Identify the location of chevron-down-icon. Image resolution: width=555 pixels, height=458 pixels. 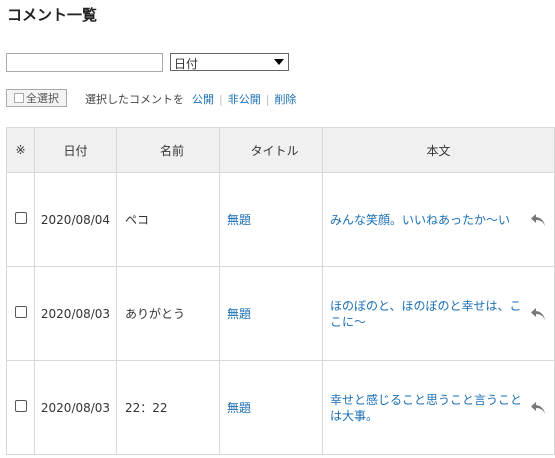
(279, 62).